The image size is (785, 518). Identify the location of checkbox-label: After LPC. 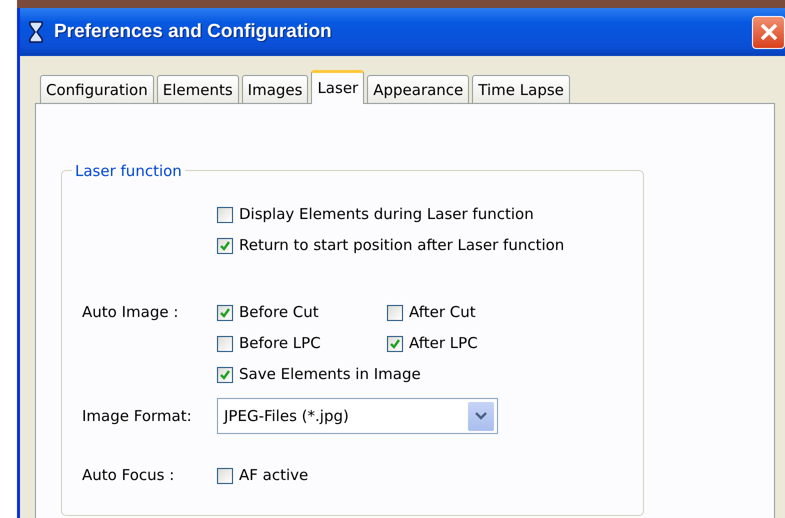
(443, 343).